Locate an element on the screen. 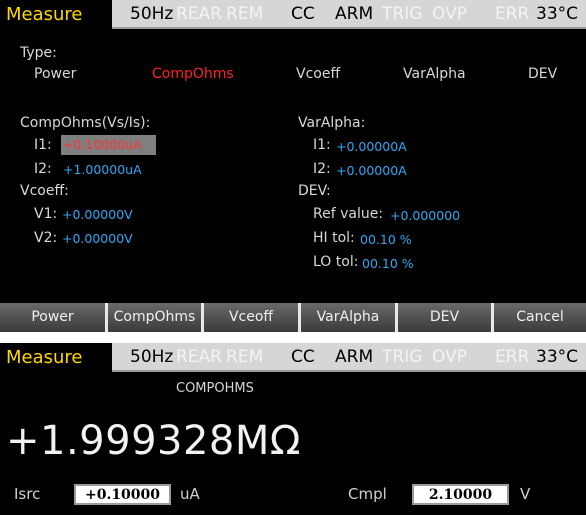  function-label: COMPOHMS is located at coordinates (215, 388).